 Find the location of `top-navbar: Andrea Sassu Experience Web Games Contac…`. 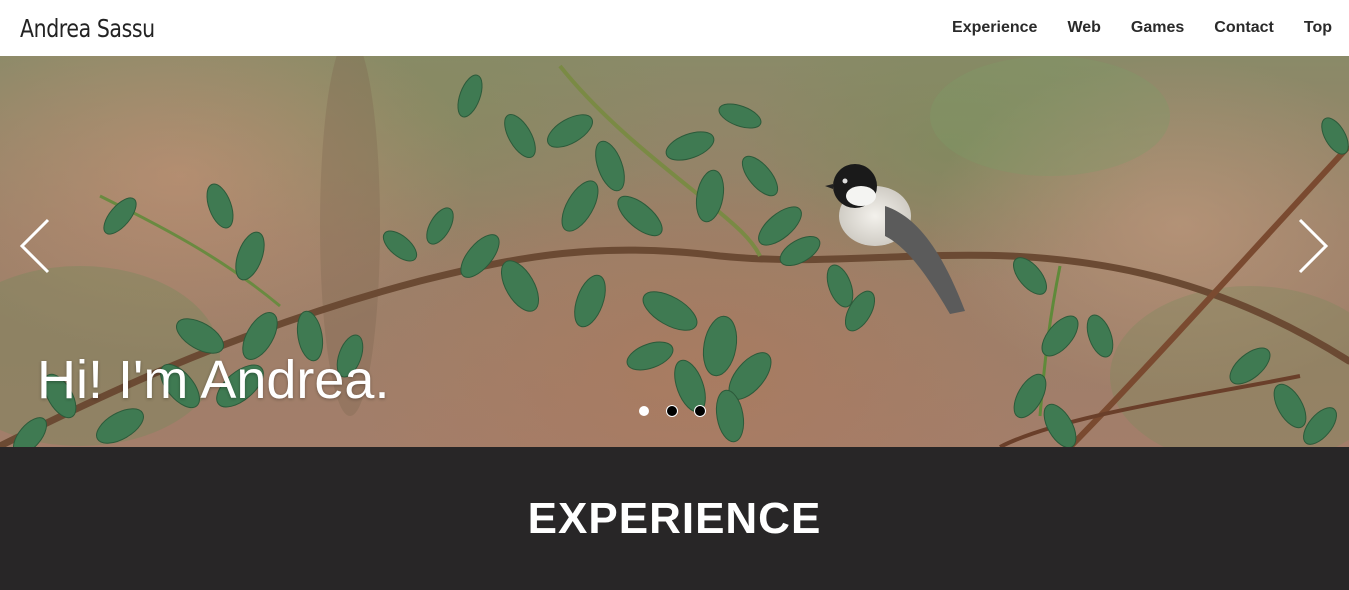

top-navbar: Andrea Sassu Experience Web Games Contac… is located at coordinates (674, 28).